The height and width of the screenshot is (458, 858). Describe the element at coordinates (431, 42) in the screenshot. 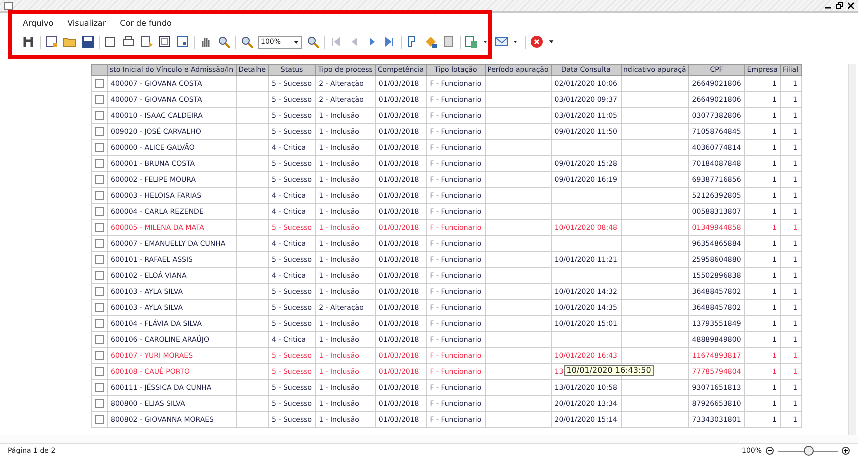

I see `color-fill-icon` at that location.